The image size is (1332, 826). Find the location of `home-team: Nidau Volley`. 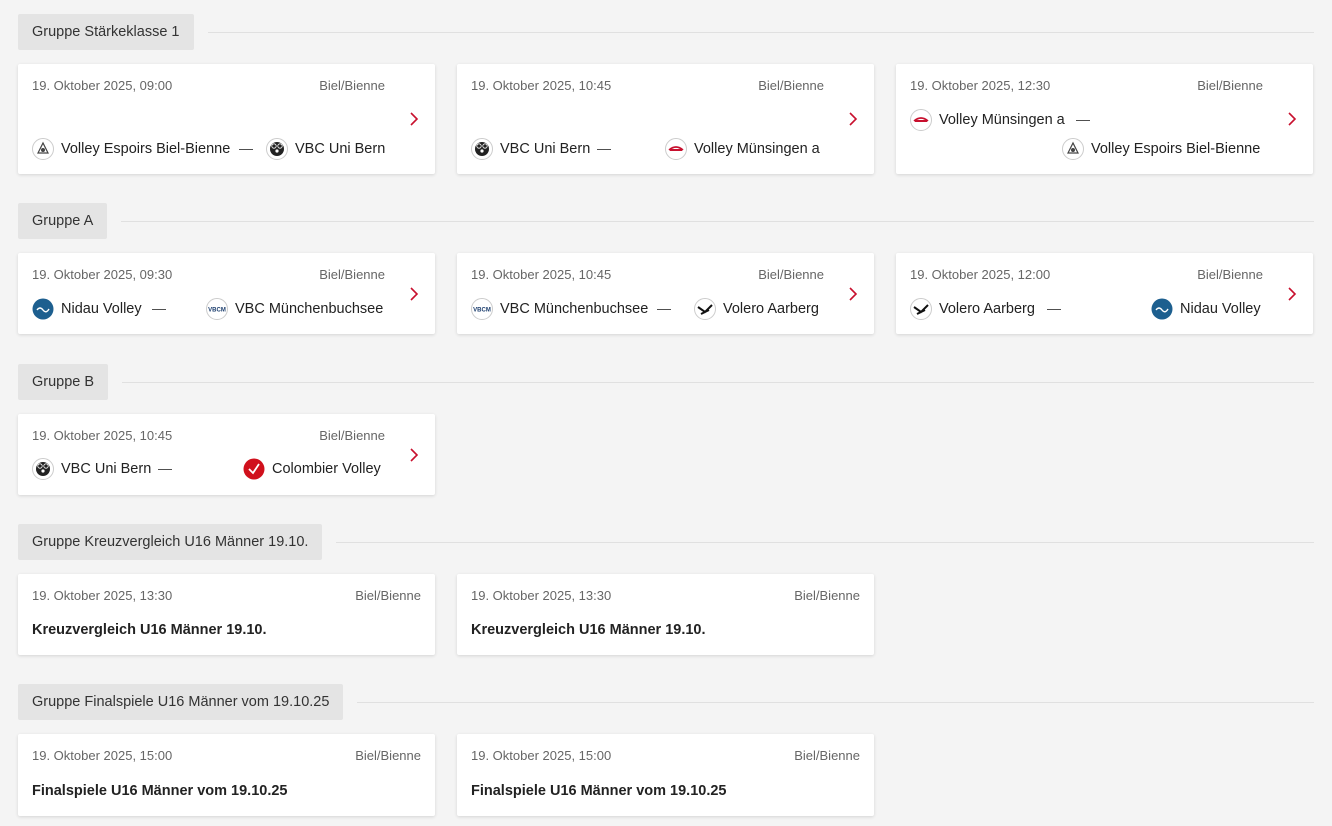

home-team: Nidau Volley is located at coordinates (87, 309).